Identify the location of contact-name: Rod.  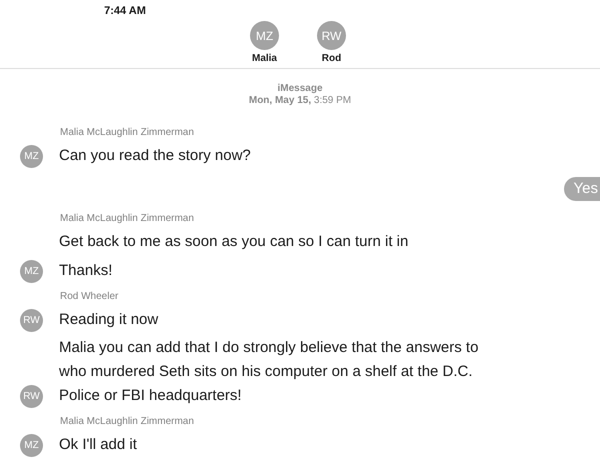
(332, 58).